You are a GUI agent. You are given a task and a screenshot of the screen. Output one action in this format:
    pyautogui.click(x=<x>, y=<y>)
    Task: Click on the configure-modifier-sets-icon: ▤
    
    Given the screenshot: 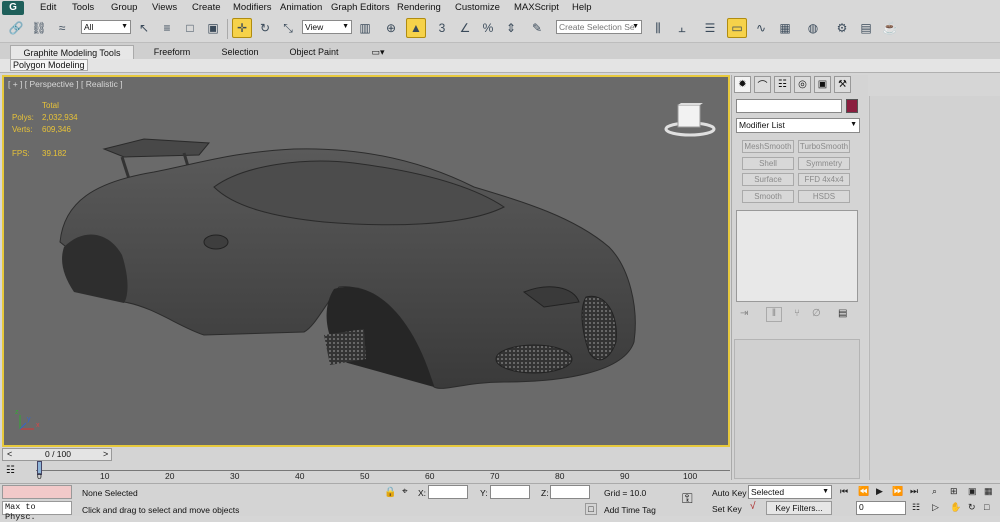 What is the action you would take?
    pyautogui.click(x=842, y=313)
    